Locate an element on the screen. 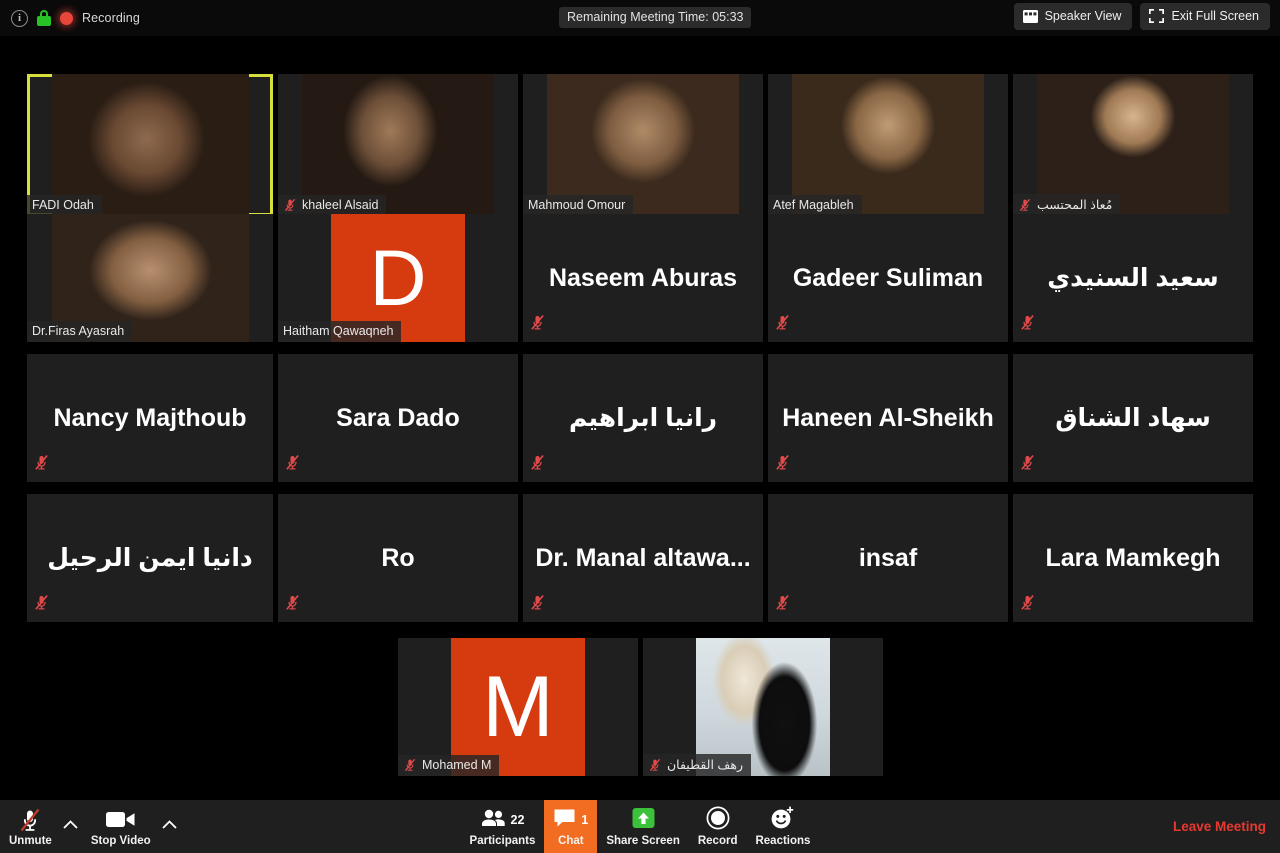 This screenshot has width=1280, height=853. top-bar-view-controls: Speaker View Exit Full Screen is located at coordinates (1141, 16).